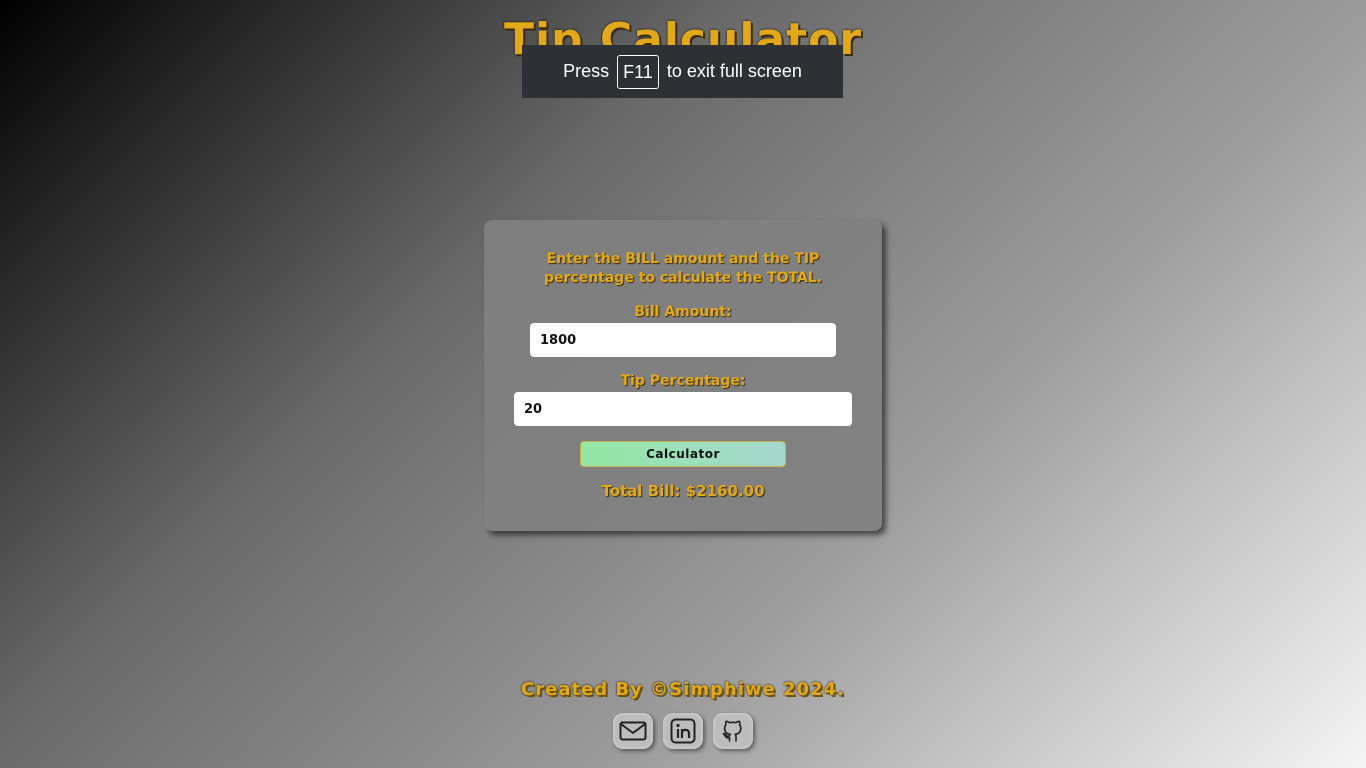 This screenshot has width=1366, height=768. I want to click on email-link-button, so click(633, 731).